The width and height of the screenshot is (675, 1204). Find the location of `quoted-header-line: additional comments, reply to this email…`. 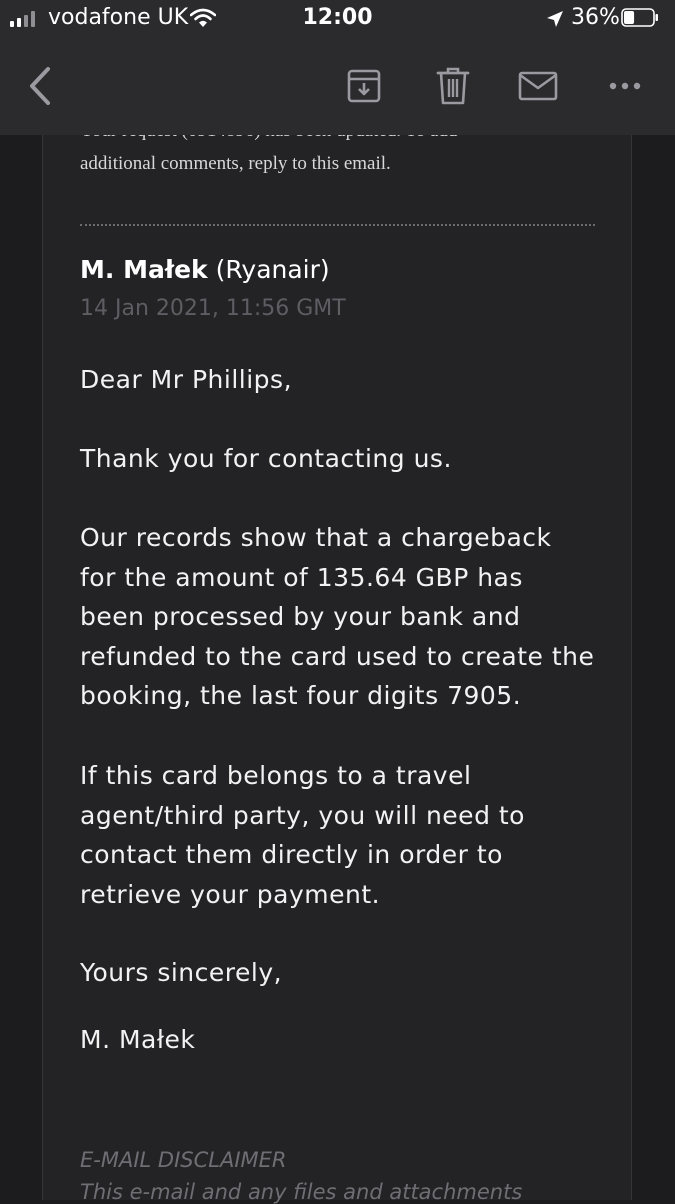

quoted-header-line: additional comments, reply to this email… is located at coordinates (235, 163).